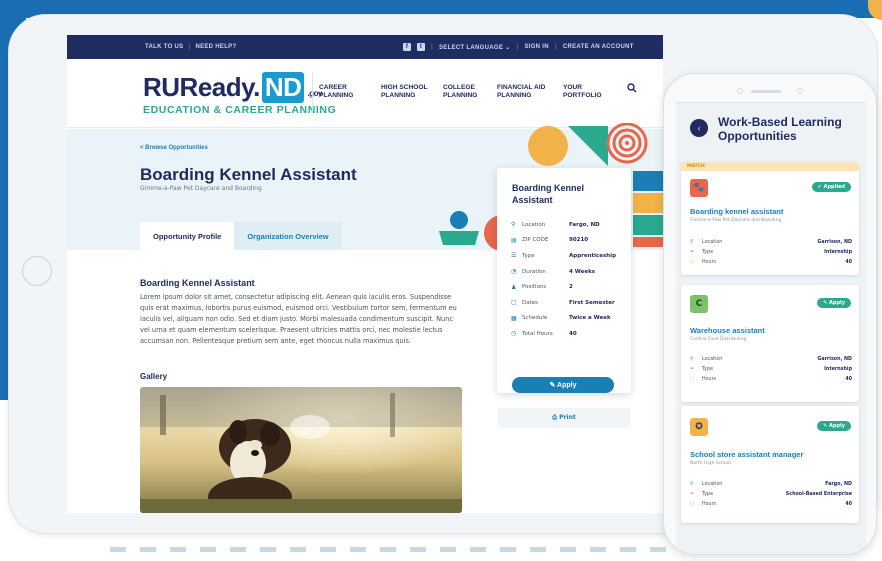 The image size is (882, 561). Describe the element at coordinates (215, 47) in the screenshot. I see `need-help-link: NEED HELP?` at that location.